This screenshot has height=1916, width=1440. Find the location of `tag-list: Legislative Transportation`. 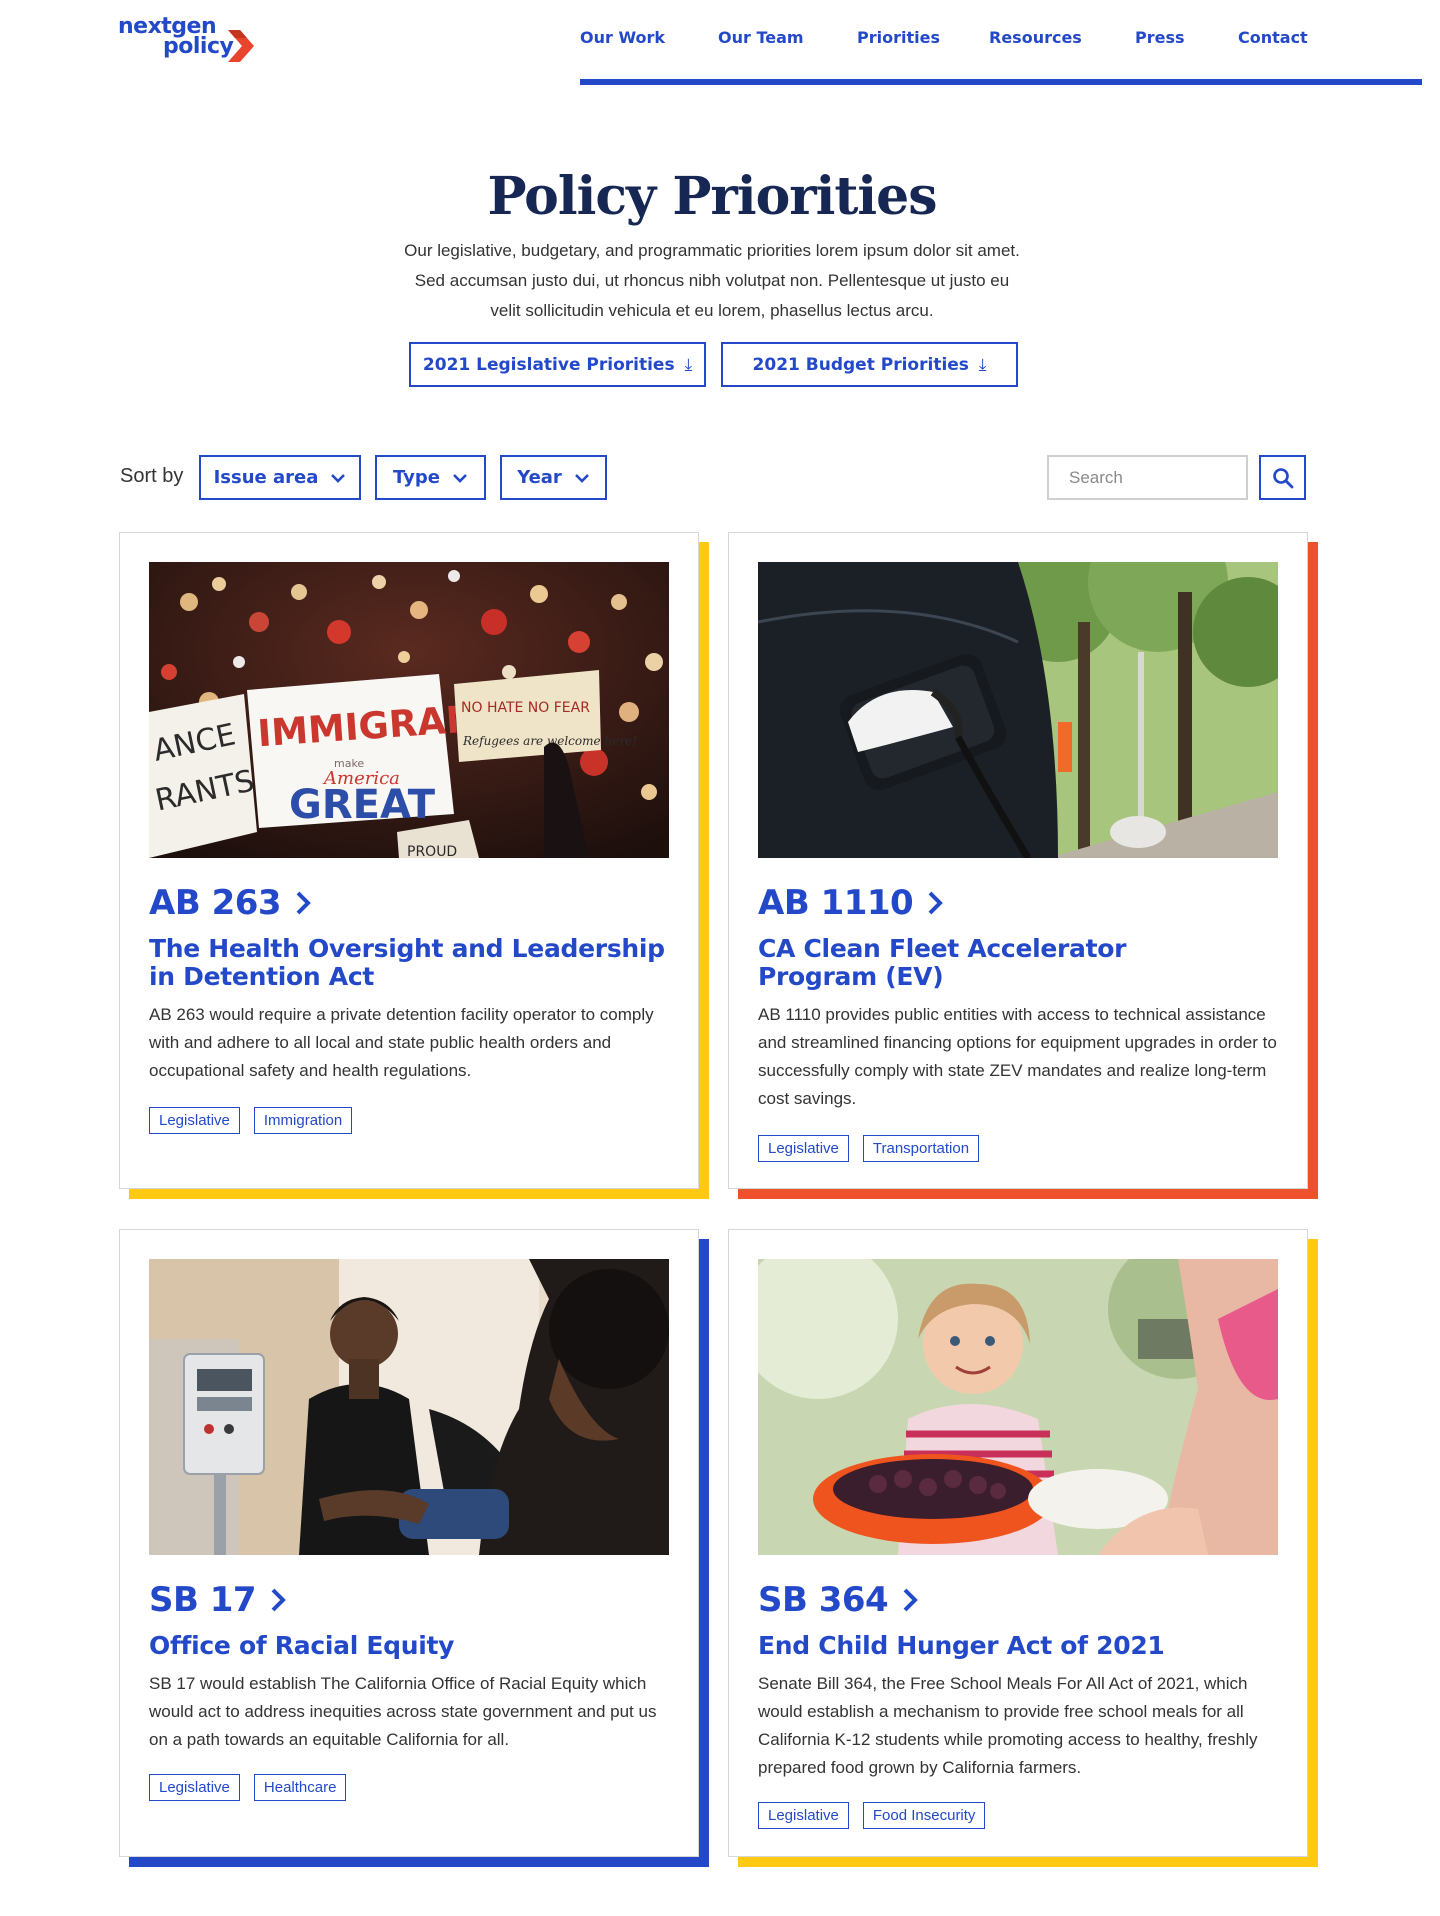

tag-list: Legislative Transportation is located at coordinates (869, 1148).